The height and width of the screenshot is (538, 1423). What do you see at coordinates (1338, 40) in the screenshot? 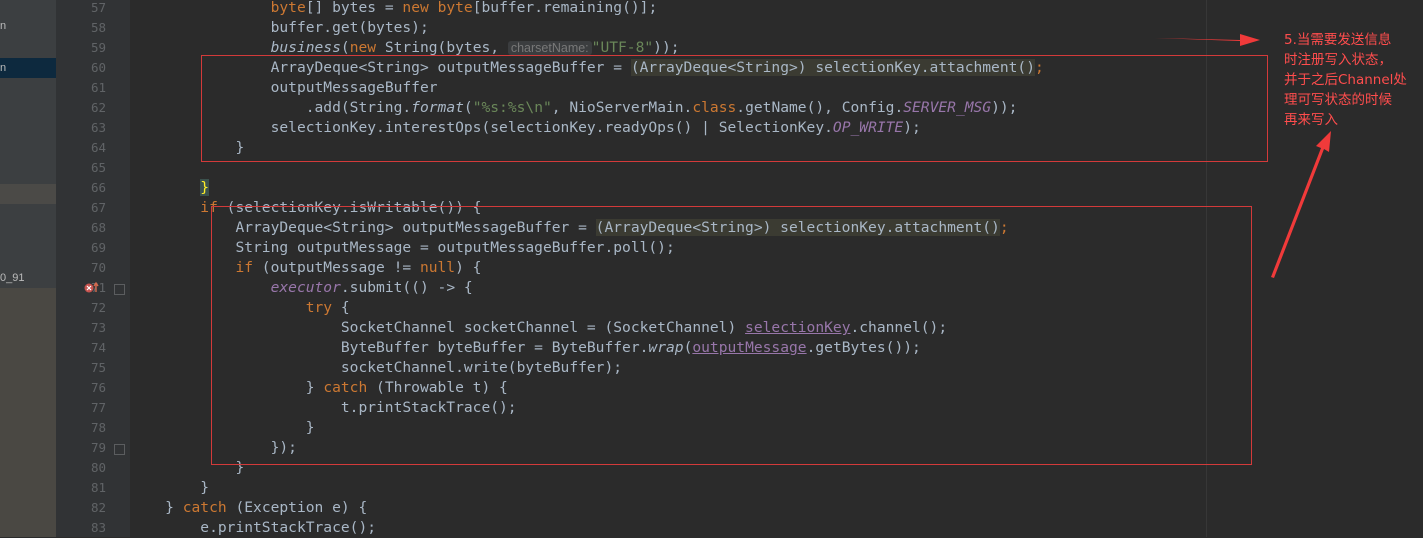
I see `annotation-line: 5.当需要发送信息` at bounding box center [1338, 40].